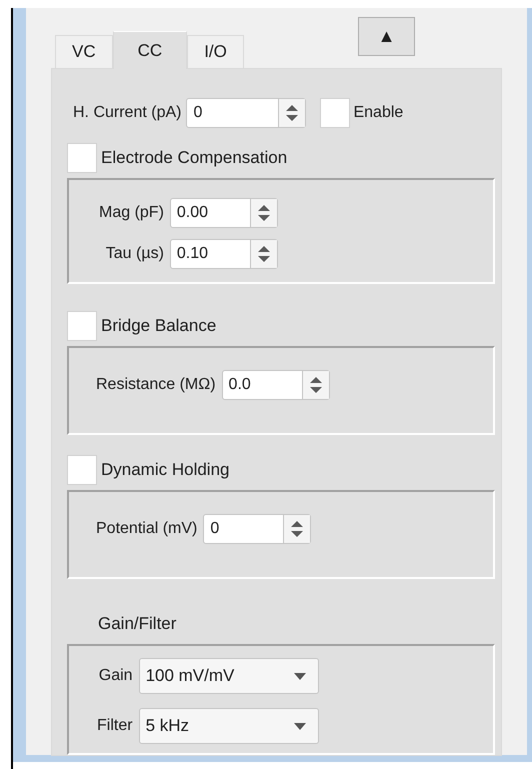  Describe the element at coordinates (127, 113) in the screenshot. I see `field-label: H. Current (pA)` at that location.